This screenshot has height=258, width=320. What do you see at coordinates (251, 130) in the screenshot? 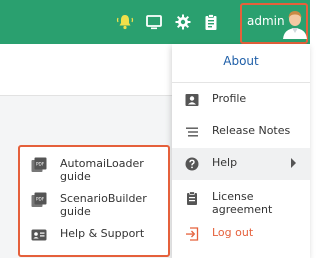
I see `menu-item-label: Release Notes` at bounding box center [251, 130].